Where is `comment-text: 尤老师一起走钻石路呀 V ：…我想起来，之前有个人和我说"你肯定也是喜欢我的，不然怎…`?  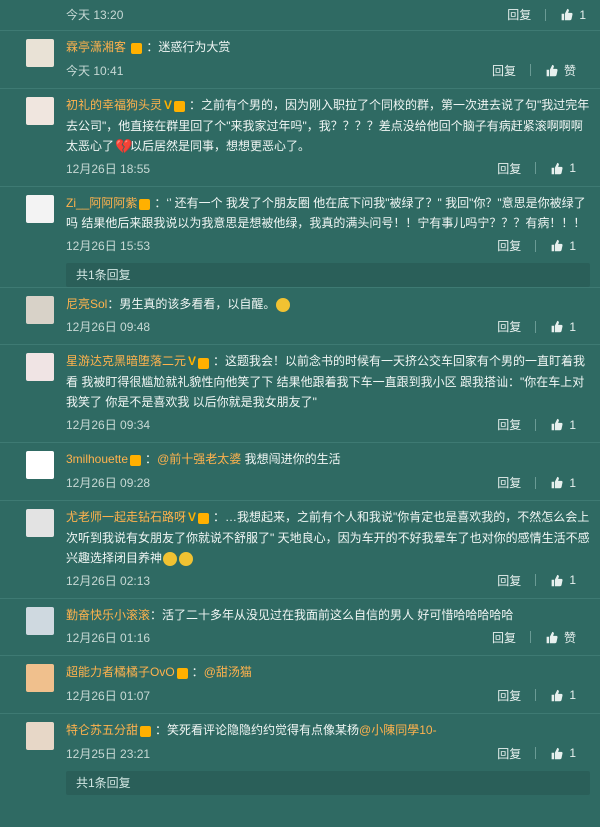
comment-text: 尤老师一起走钻石路呀 V ：…我想起来，之前有个人和我说"你肯定也是喜欢我的，不然怎… is located at coordinates (328, 537).